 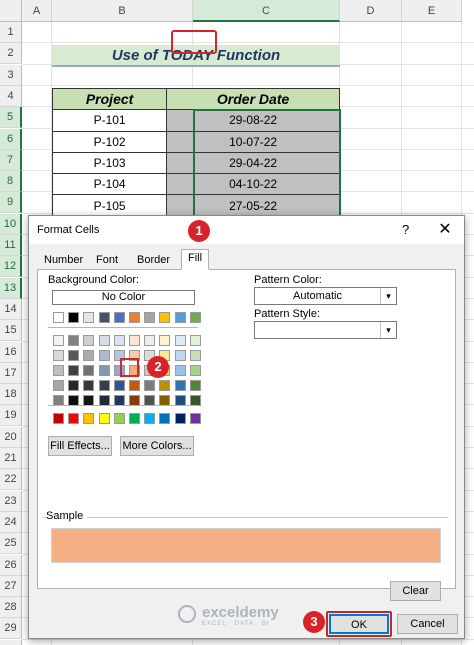 What do you see at coordinates (405, 229) in the screenshot?
I see `help-icon: ?` at bounding box center [405, 229].